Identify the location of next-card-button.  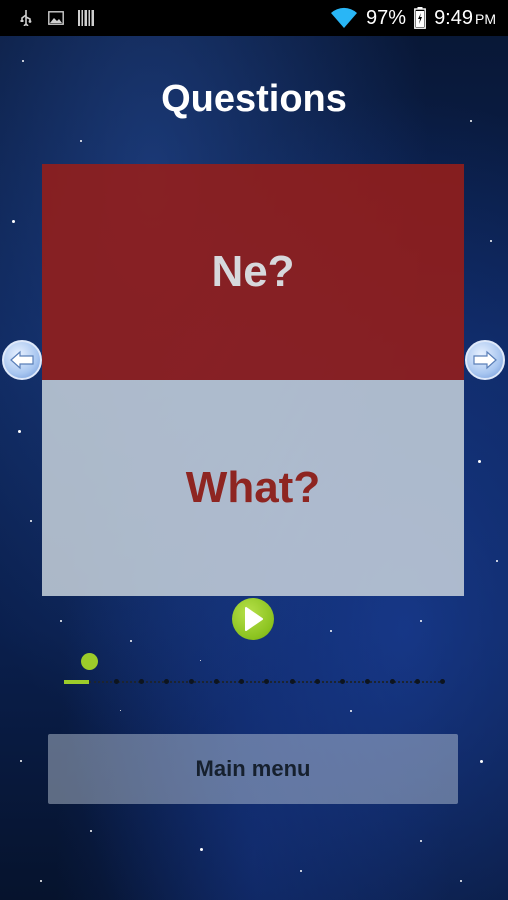
(485, 360).